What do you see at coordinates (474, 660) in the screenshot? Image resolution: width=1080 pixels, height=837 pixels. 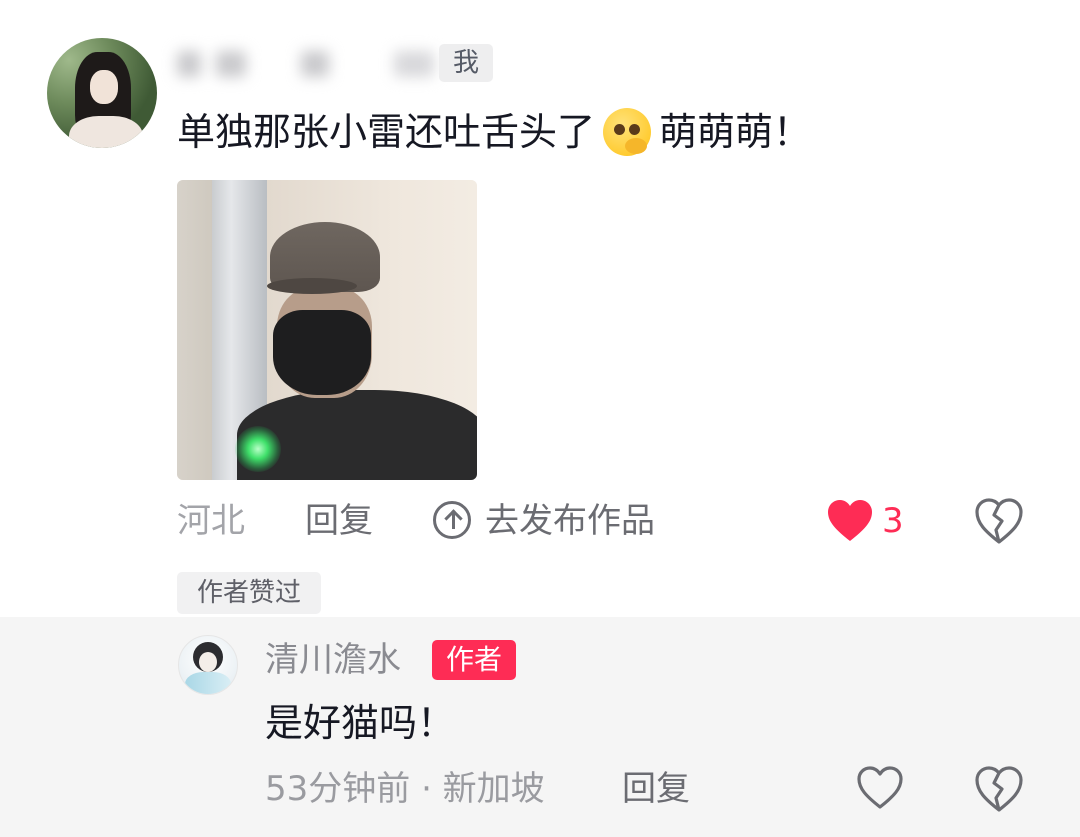 I see `author-badge: 作者` at bounding box center [474, 660].